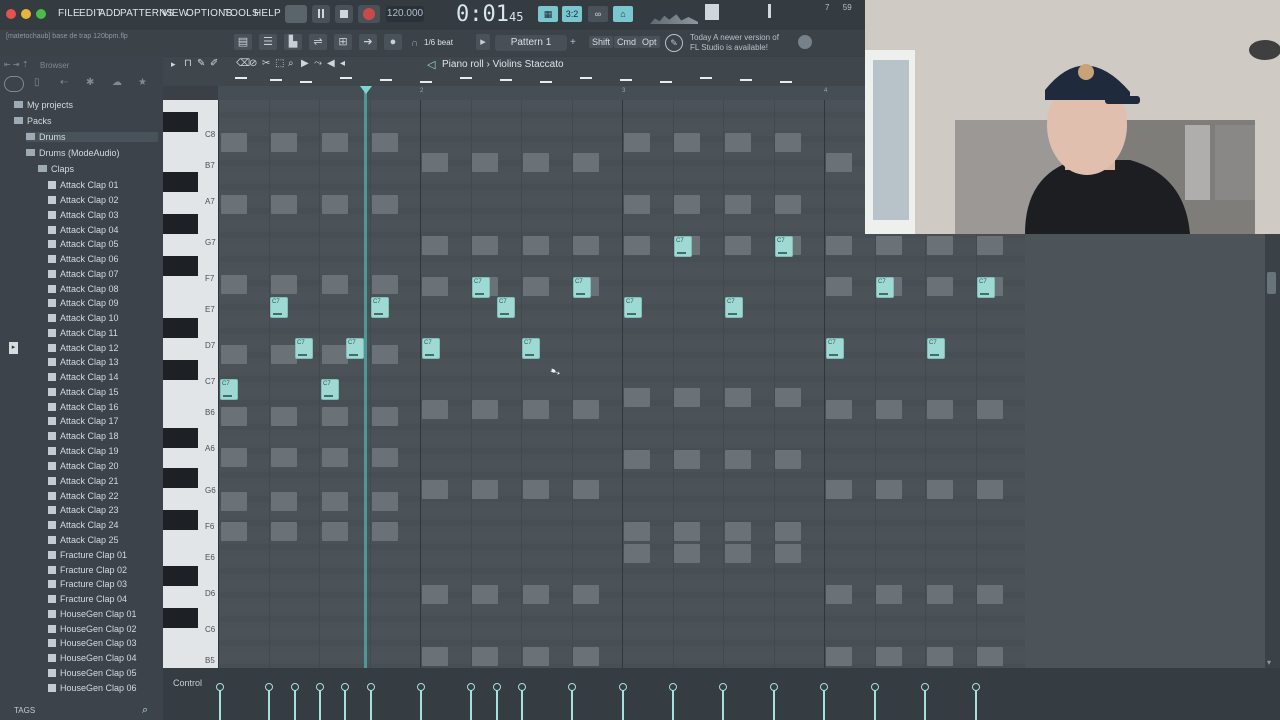 The height and width of the screenshot is (720, 1280). Describe the element at coordinates (573, 42) in the screenshot. I see `pattern-add-icon: +` at that location.